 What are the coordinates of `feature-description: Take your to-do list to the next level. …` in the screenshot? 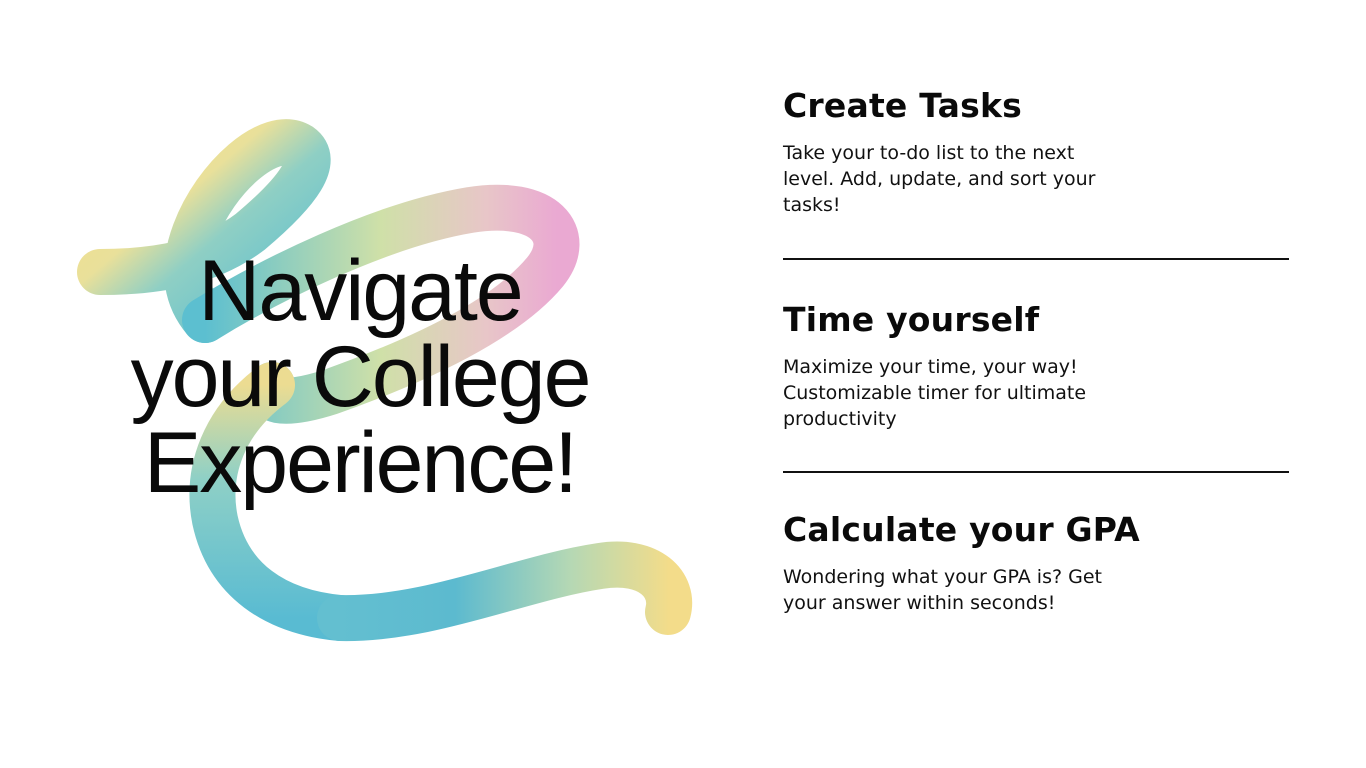 It's located at (939, 179).